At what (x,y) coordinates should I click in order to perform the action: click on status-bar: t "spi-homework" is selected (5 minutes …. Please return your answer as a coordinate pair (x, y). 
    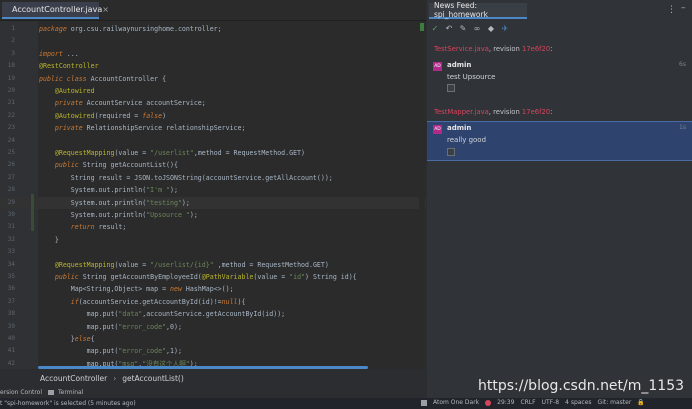
    Looking at the image, I should click on (346, 403).